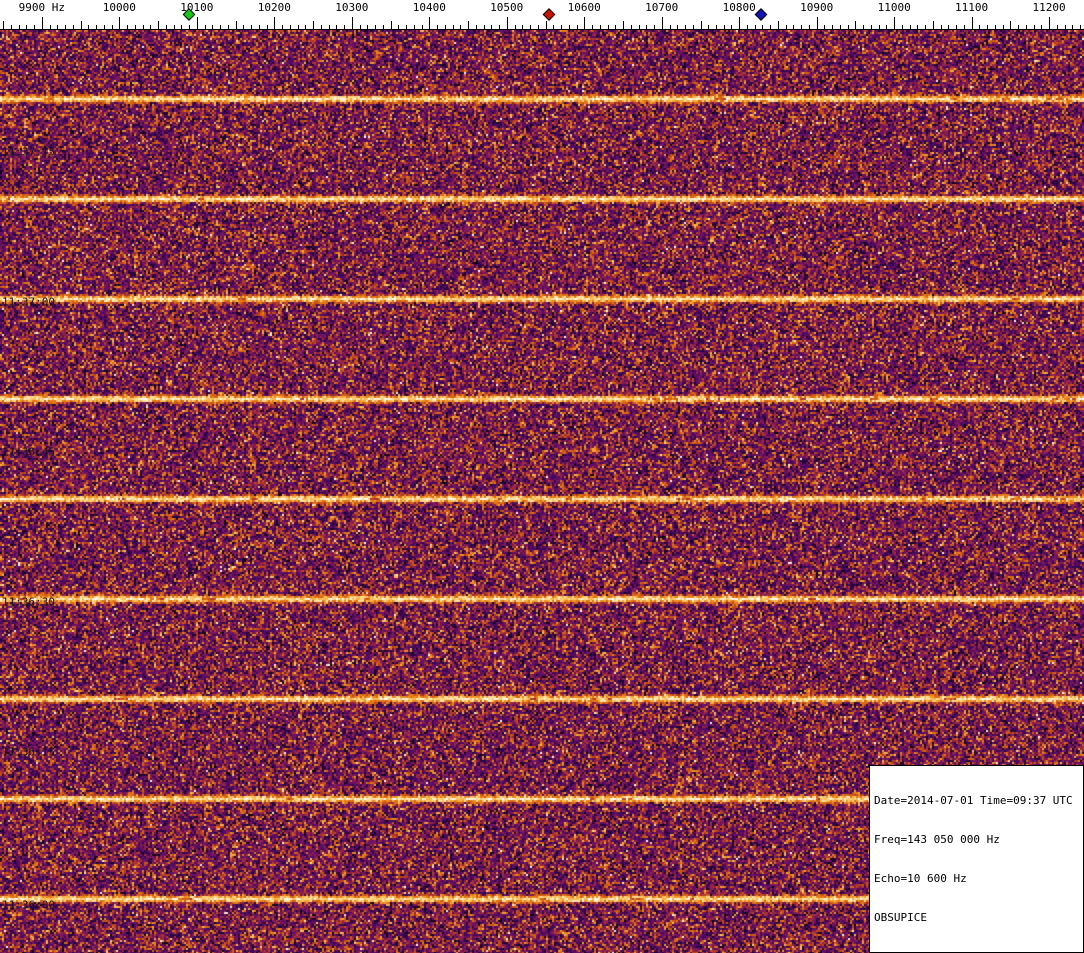  I want to click on info-date-line: Date=2014-07-01 Time=09:37 UTC, so click(973, 800).